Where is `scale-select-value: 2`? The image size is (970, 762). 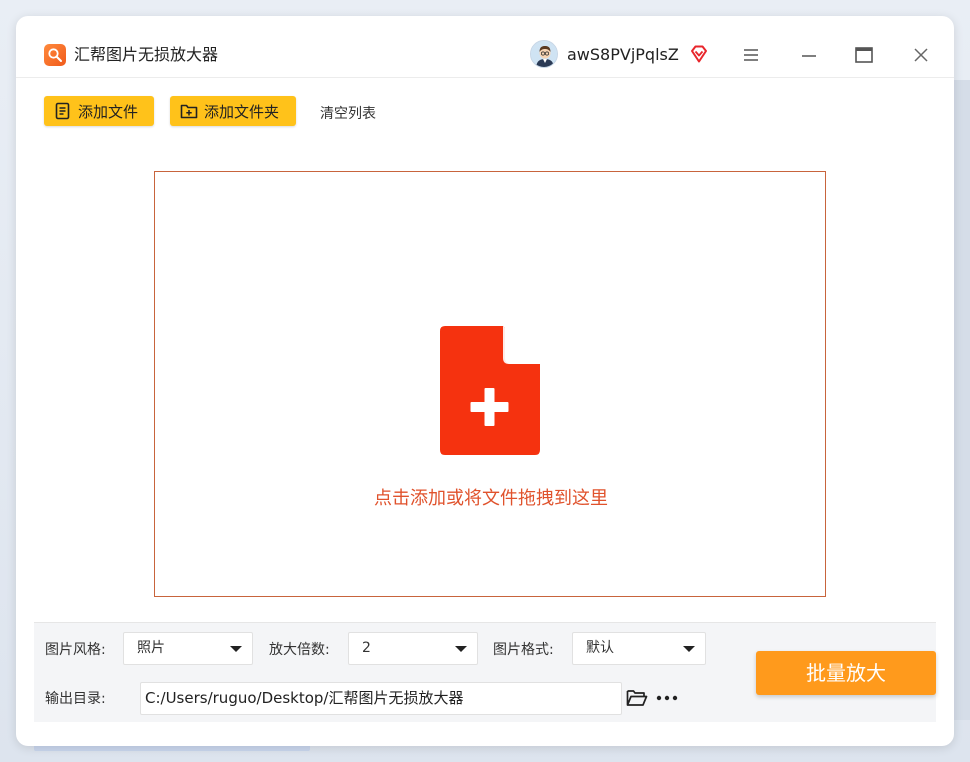
scale-select-value: 2 is located at coordinates (366, 648).